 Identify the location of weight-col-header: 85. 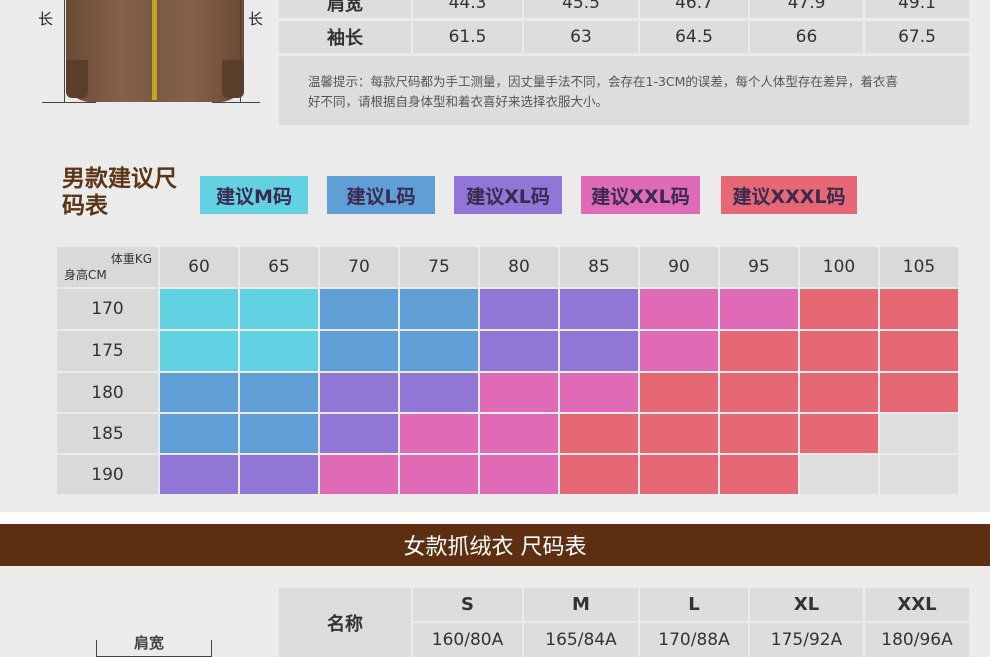
(599, 267).